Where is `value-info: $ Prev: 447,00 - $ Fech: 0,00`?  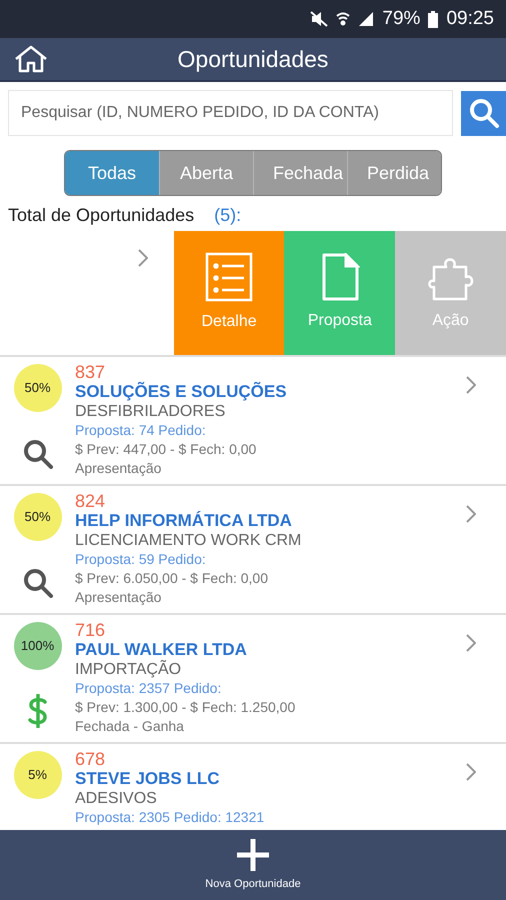
value-info: $ Prev: 447,00 - $ Fech: 0,00 is located at coordinates (166, 449).